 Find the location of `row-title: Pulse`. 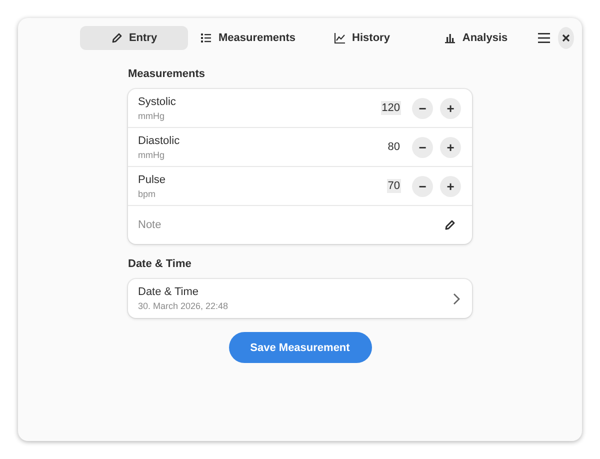

row-title: Pulse is located at coordinates (152, 180).